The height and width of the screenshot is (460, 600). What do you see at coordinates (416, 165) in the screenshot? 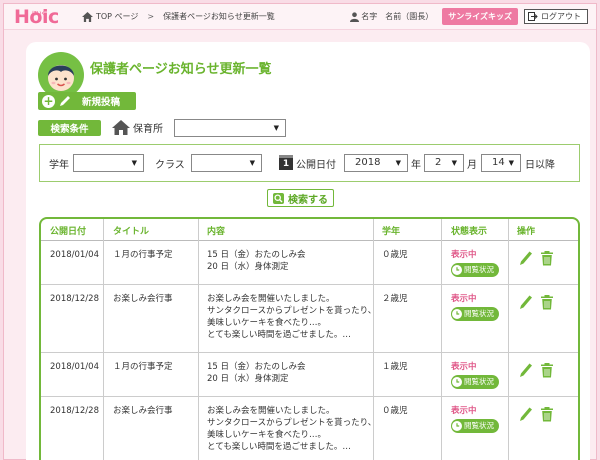
I see `year-unit: 年` at bounding box center [416, 165].